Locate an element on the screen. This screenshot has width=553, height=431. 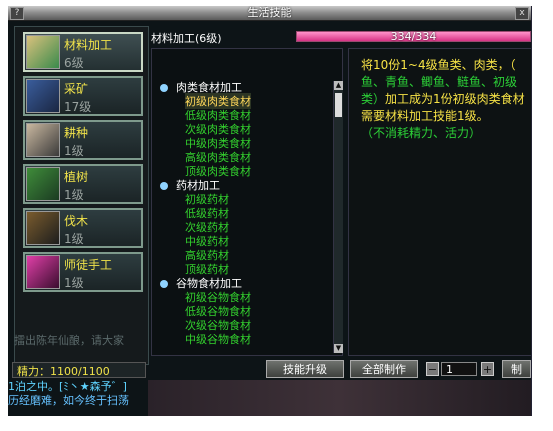
tree-icon is located at coordinates (43, 184).